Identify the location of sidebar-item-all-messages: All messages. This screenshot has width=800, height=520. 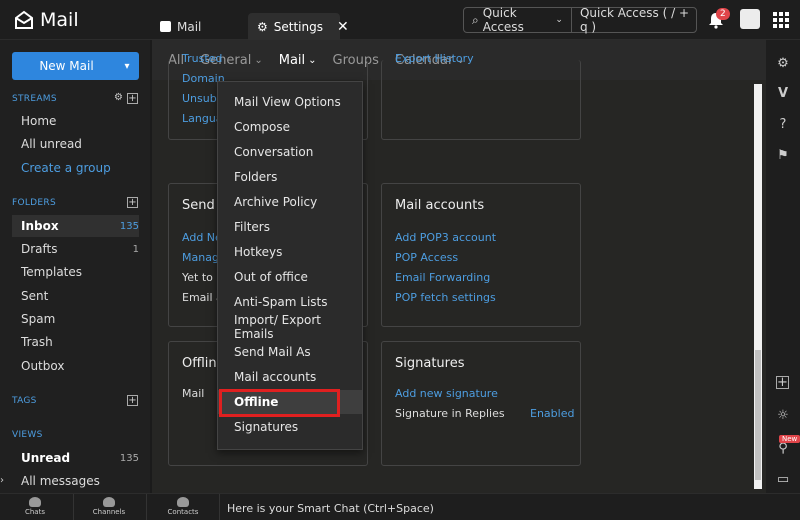
(80, 481).